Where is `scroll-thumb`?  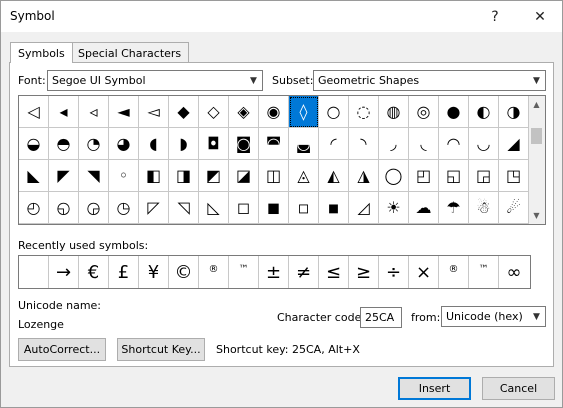 scroll-thumb is located at coordinates (536, 136).